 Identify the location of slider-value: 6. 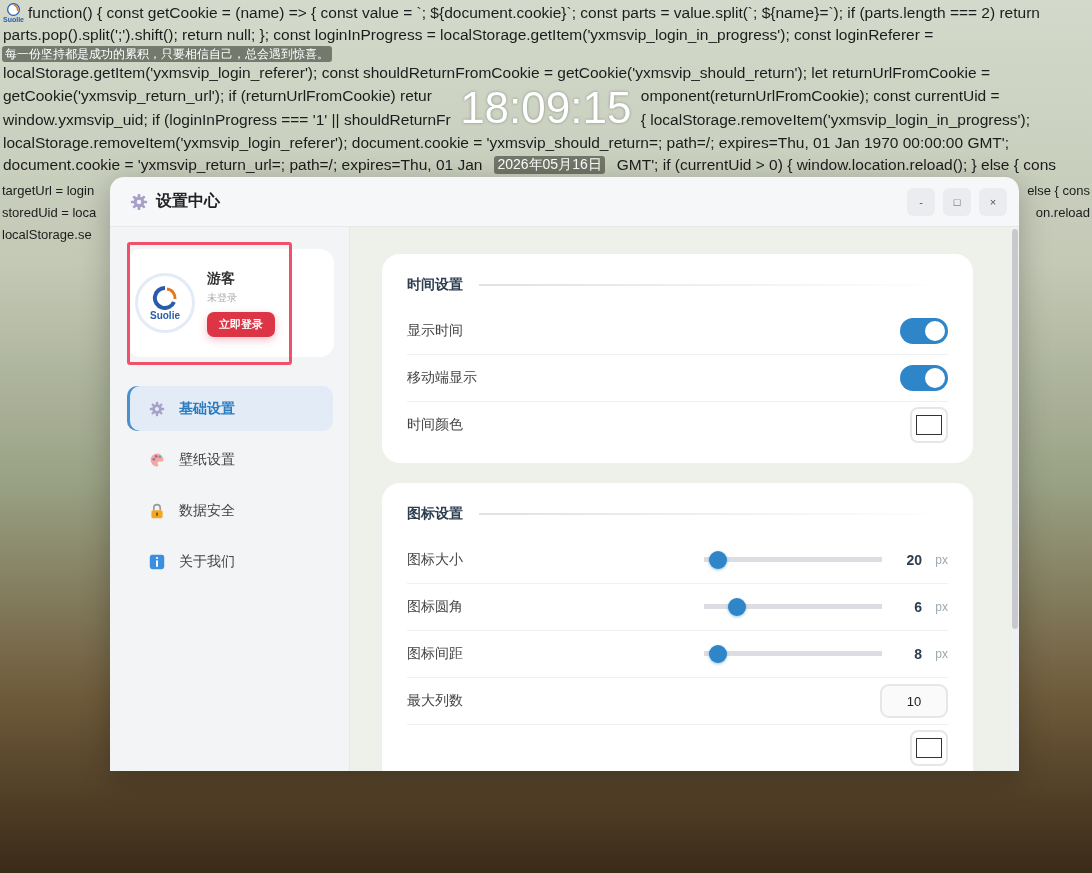
(917, 607).